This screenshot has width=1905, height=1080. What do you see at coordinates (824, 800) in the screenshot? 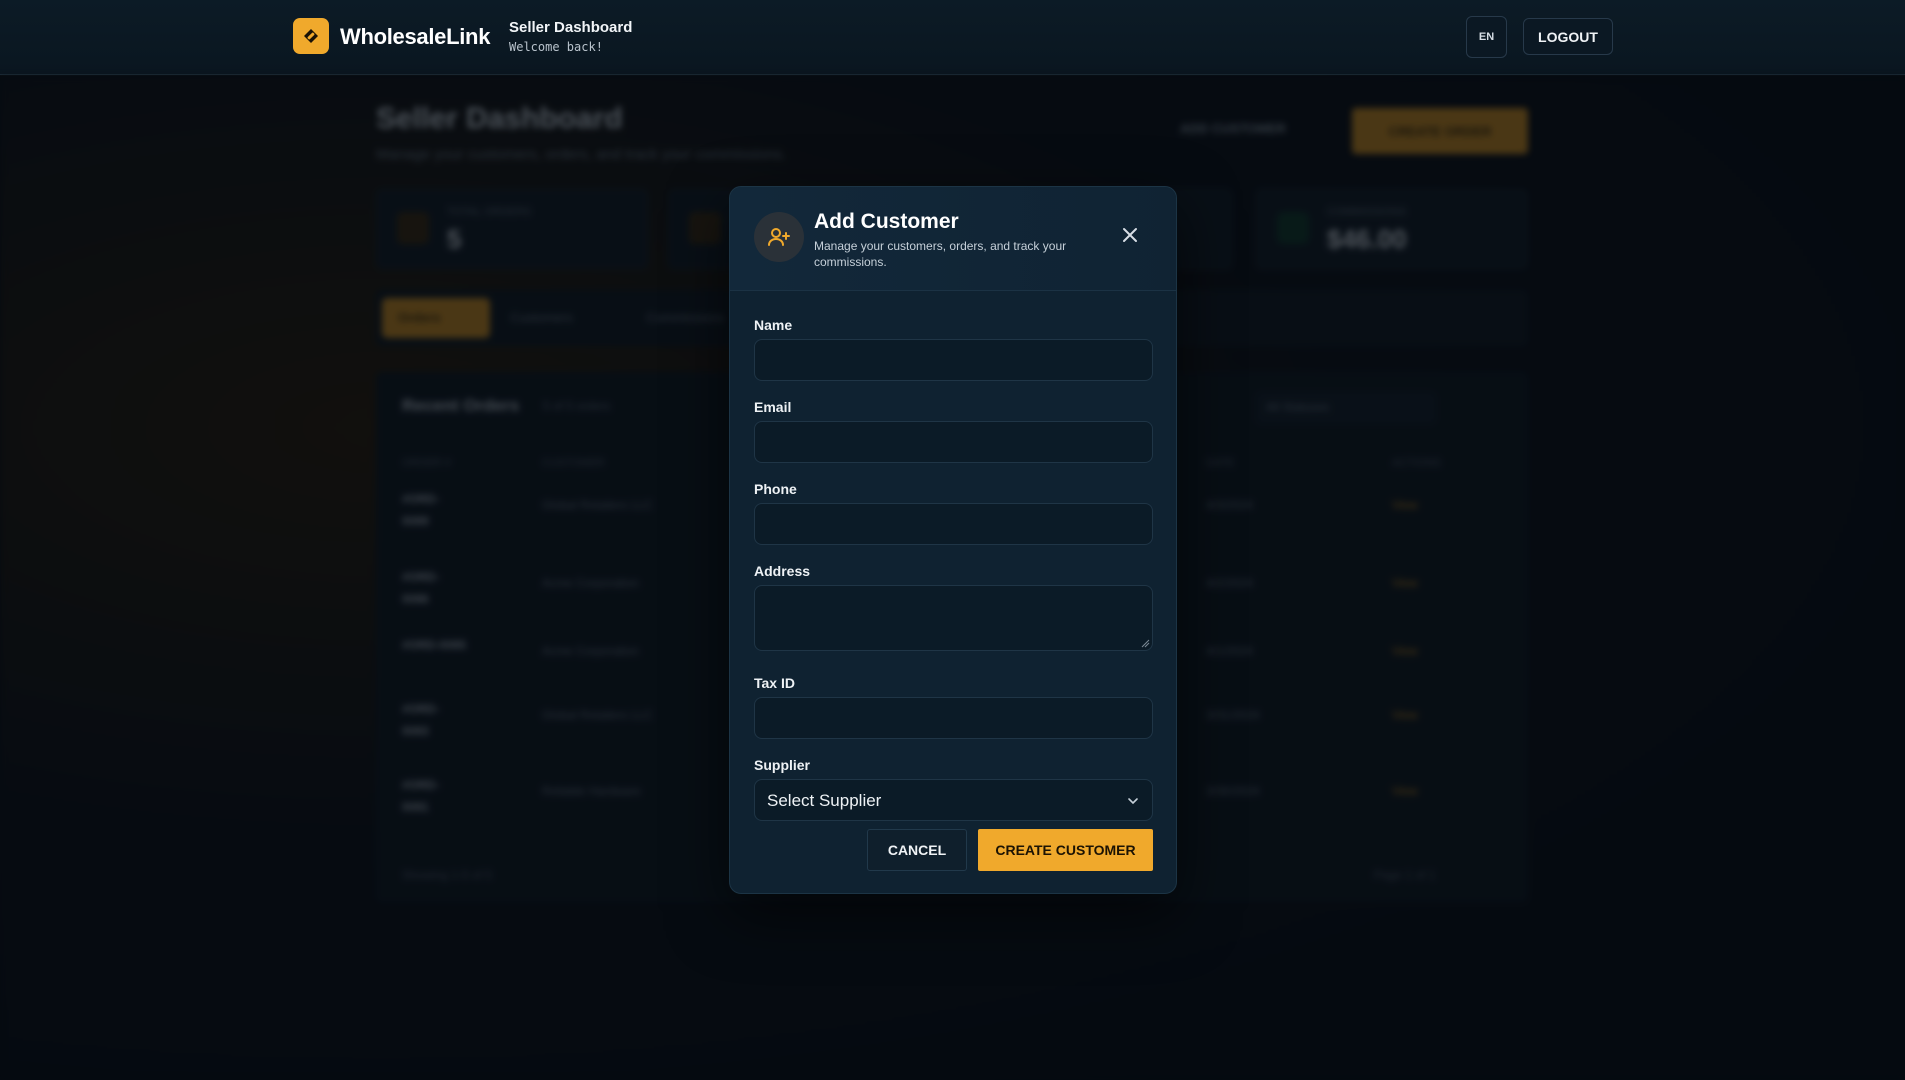
I see `supplier-select-value: Select Supplier` at bounding box center [824, 800].